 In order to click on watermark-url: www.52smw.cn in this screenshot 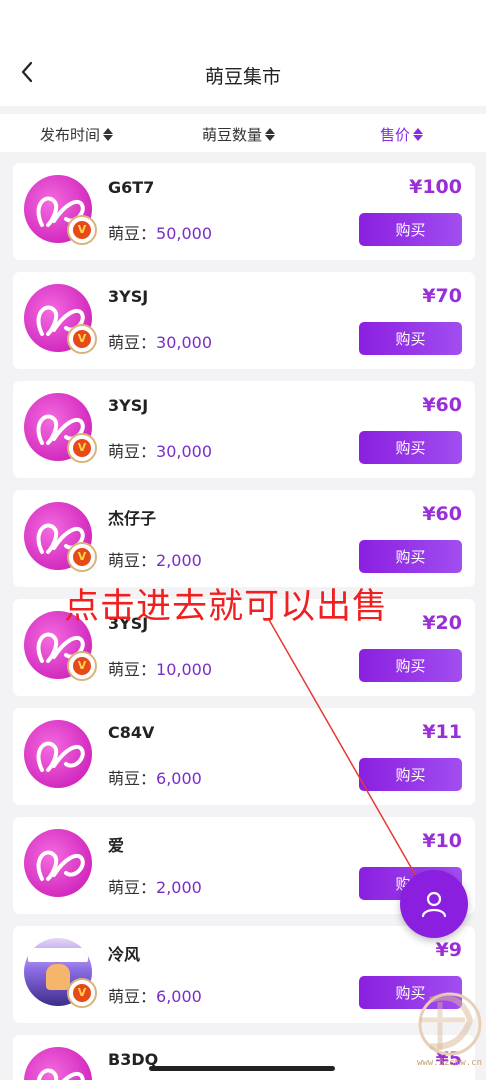, I will do `click(449, 1063)`.